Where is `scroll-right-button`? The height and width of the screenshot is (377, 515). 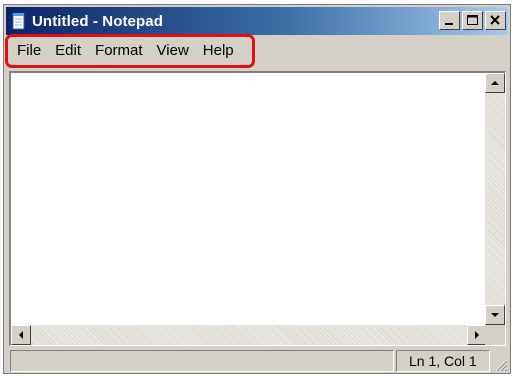 scroll-right-button is located at coordinates (477, 335).